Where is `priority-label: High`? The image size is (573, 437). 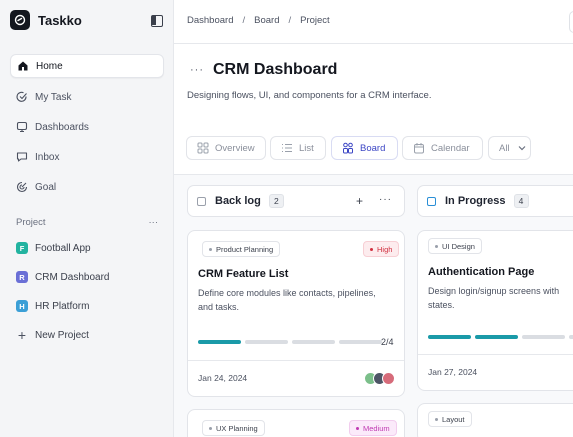
priority-label: High is located at coordinates (385, 249).